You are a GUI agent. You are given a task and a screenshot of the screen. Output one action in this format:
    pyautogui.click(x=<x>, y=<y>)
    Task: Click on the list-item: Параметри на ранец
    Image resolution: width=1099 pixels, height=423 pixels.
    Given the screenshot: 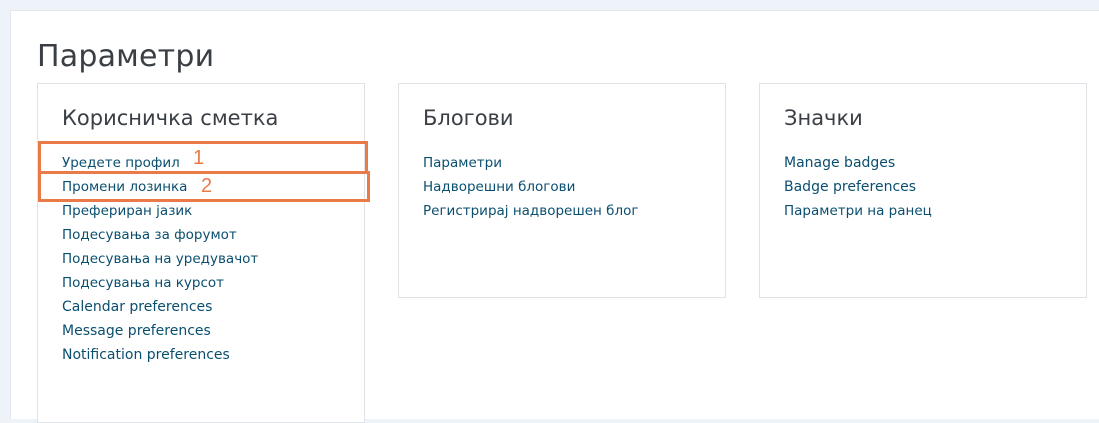 What is the action you would take?
    pyautogui.click(x=858, y=210)
    